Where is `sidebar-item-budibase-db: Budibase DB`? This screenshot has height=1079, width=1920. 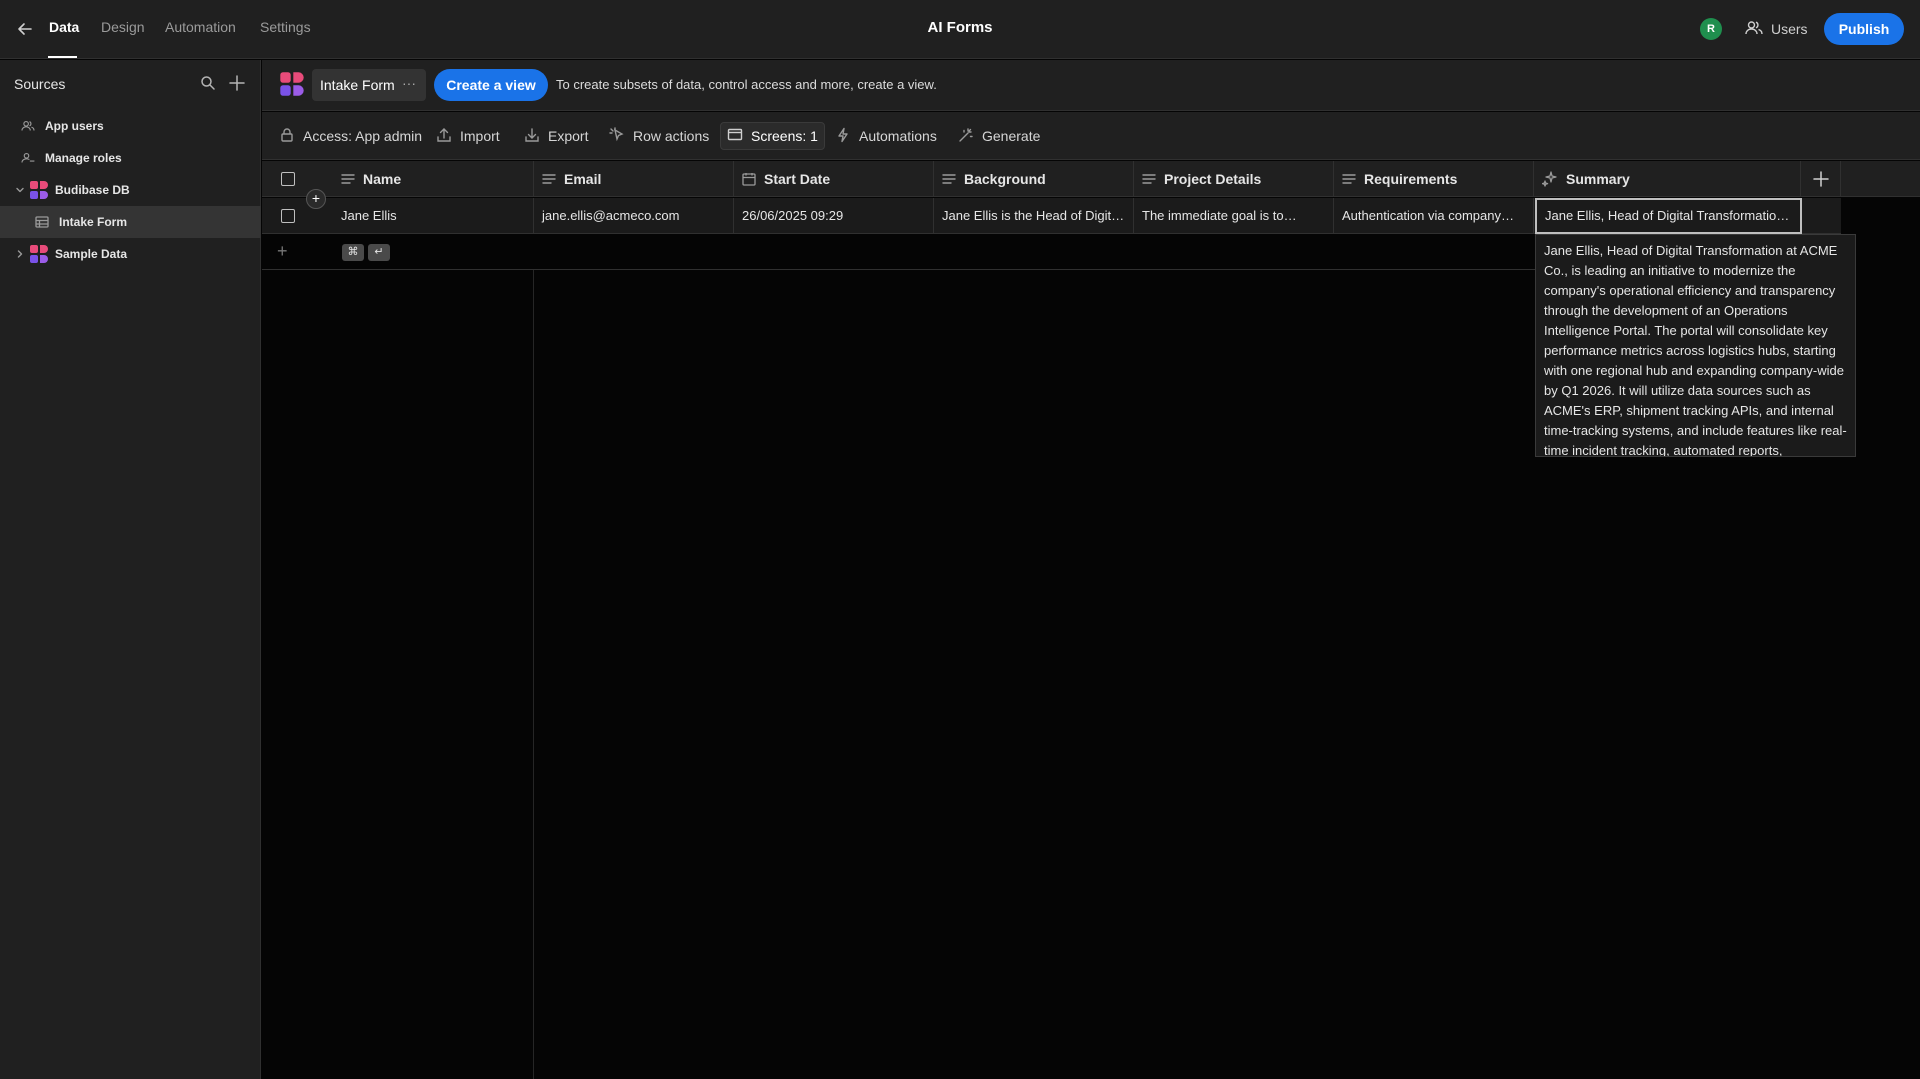 sidebar-item-budibase-db: Budibase DB is located at coordinates (130, 190).